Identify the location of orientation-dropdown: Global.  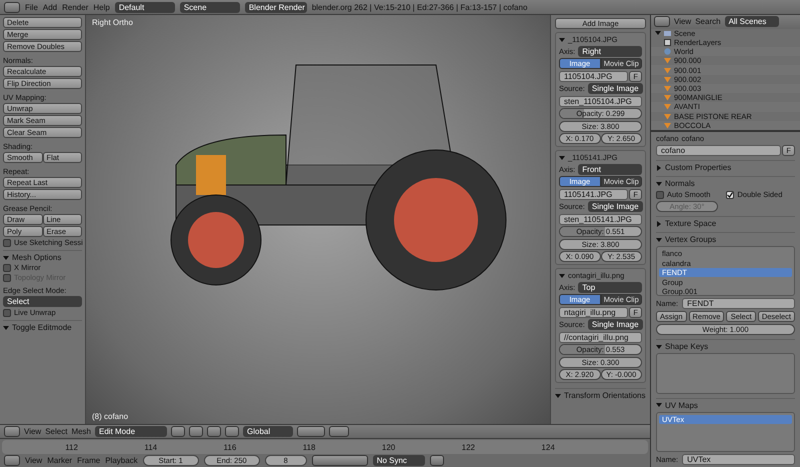
(268, 431).